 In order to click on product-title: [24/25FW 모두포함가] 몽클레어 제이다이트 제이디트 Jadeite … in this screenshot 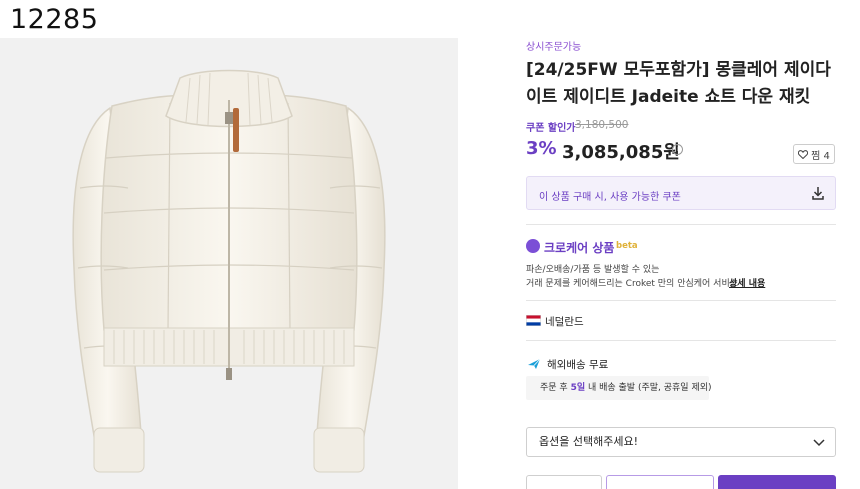, I will do `click(678, 83)`.